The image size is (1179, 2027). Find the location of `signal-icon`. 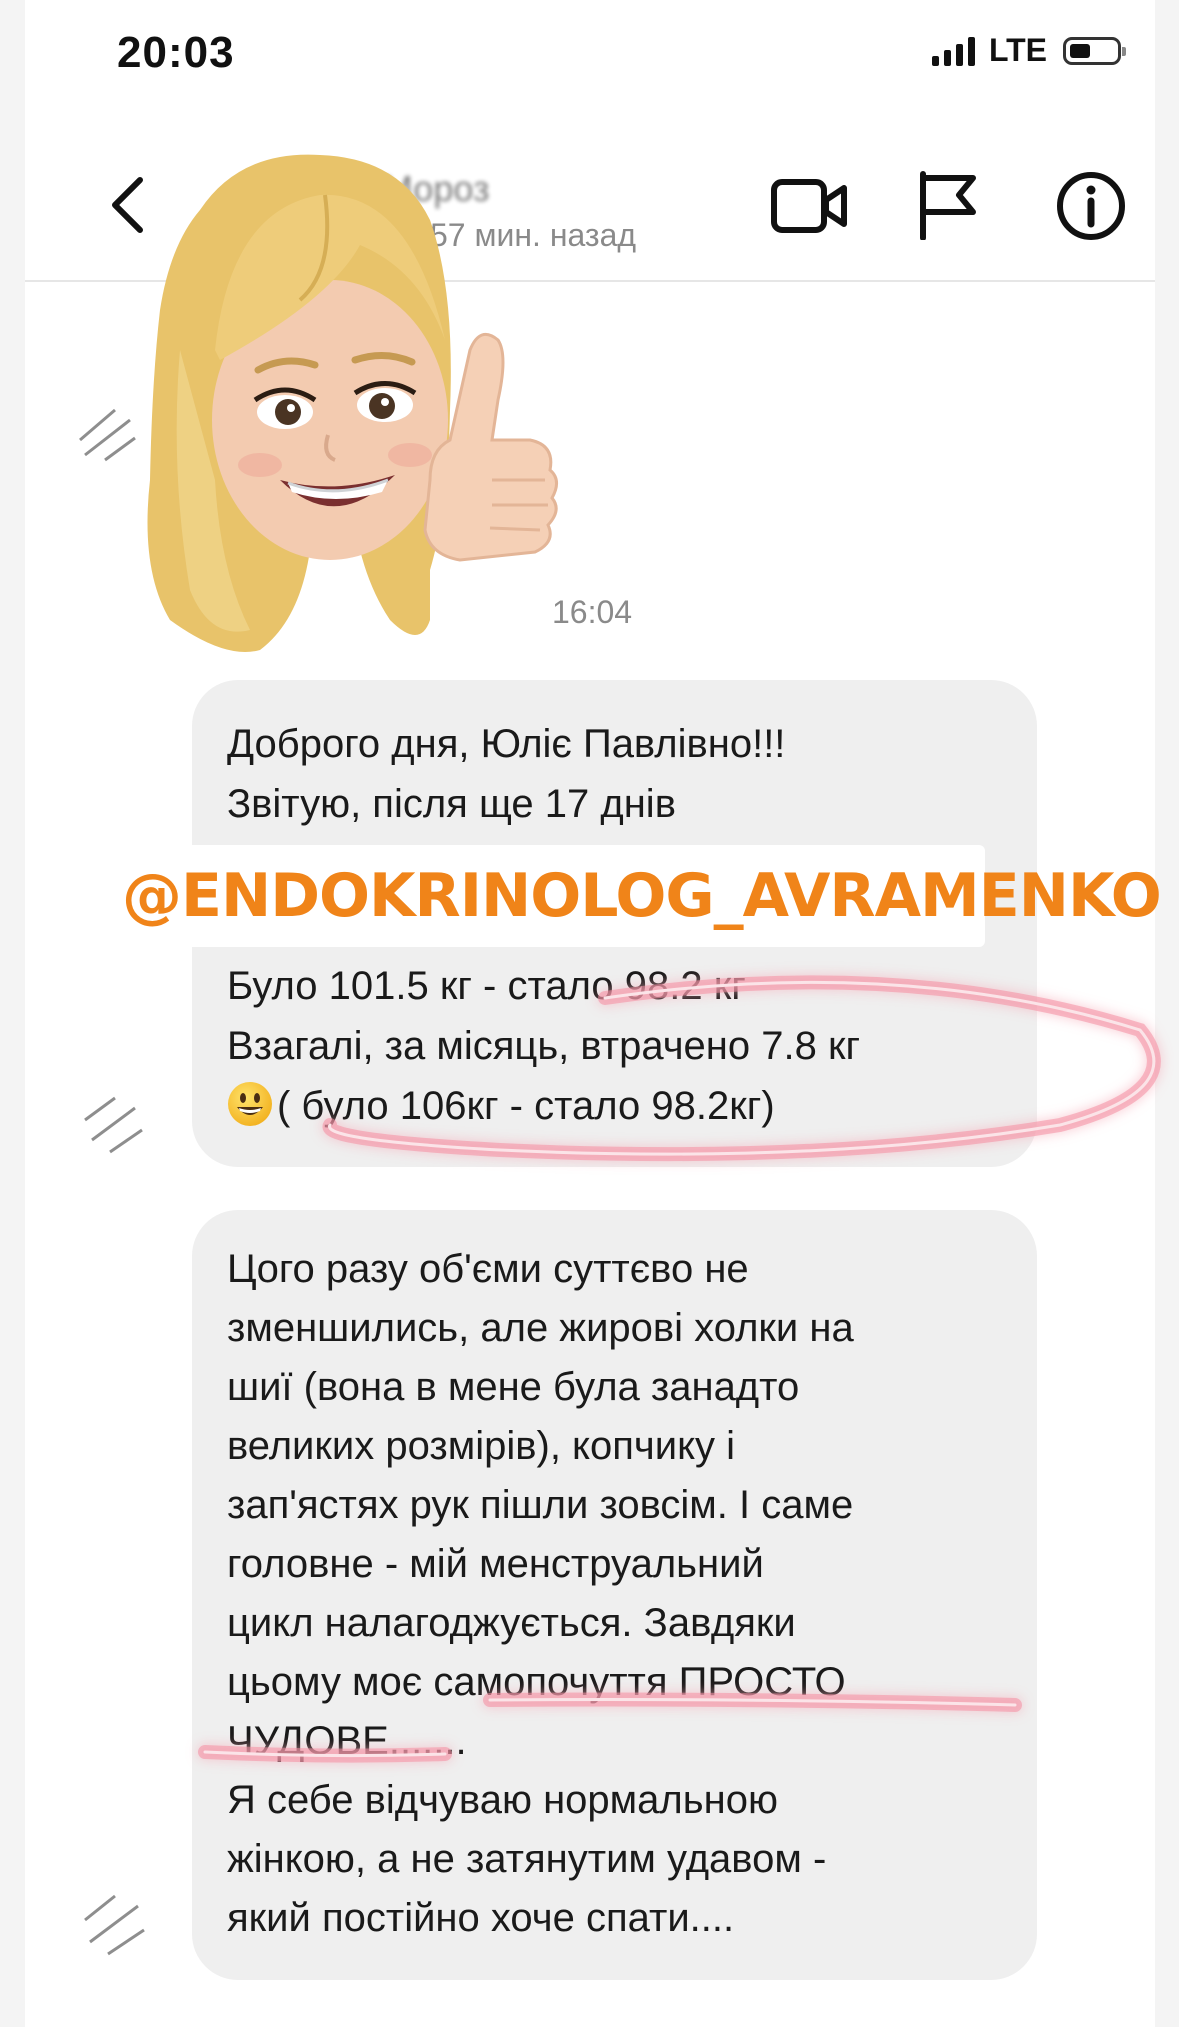

signal-icon is located at coordinates (953, 51).